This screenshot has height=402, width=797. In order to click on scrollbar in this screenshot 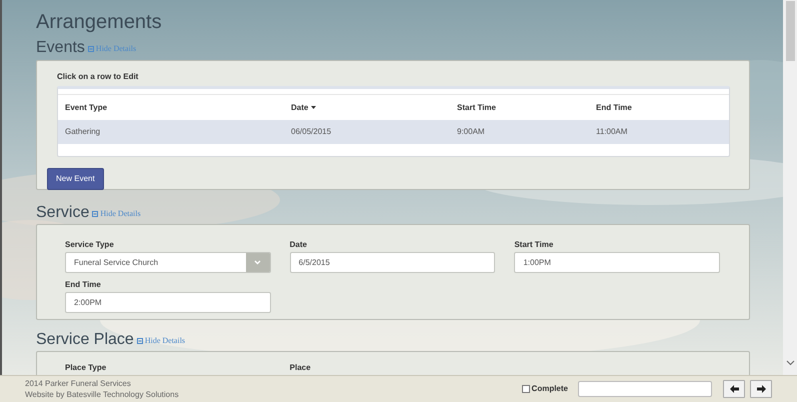, I will do `click(790, 187)`.